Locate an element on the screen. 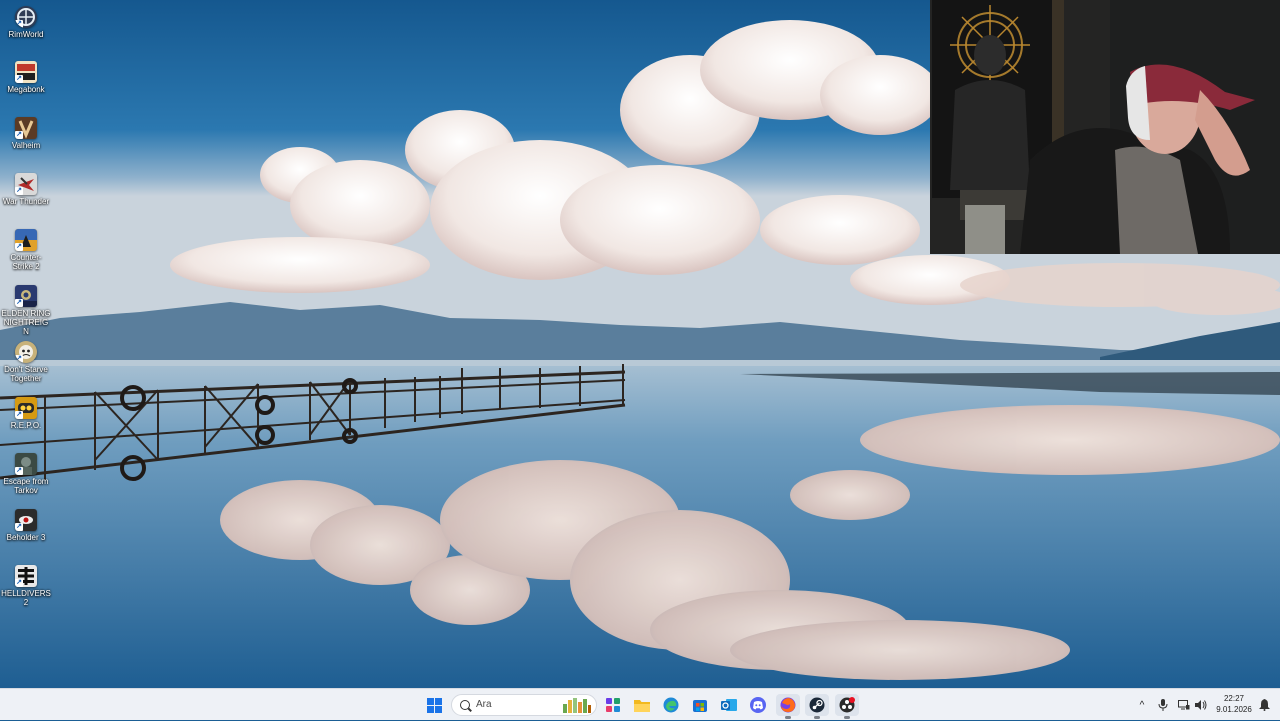  tray-show-hidden-icons: ^ is located at coordinates (1142, 705).